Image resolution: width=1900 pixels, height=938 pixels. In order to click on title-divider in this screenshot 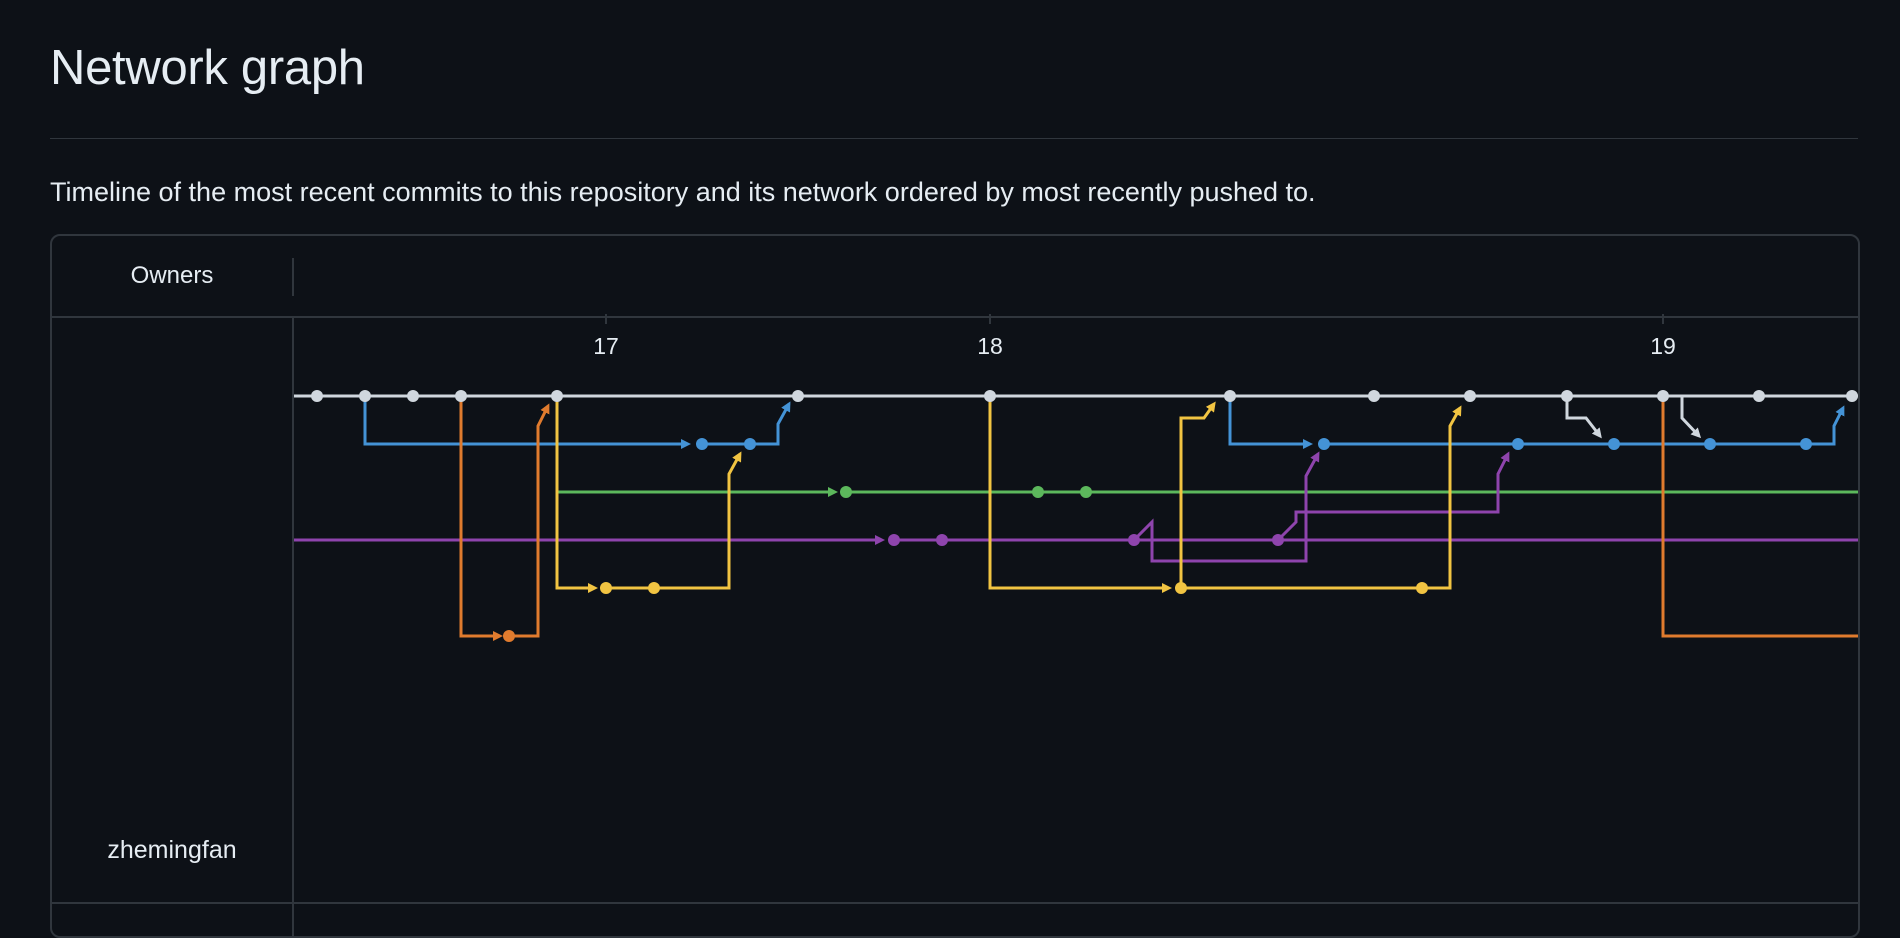, I will do `click(954, 138)`.